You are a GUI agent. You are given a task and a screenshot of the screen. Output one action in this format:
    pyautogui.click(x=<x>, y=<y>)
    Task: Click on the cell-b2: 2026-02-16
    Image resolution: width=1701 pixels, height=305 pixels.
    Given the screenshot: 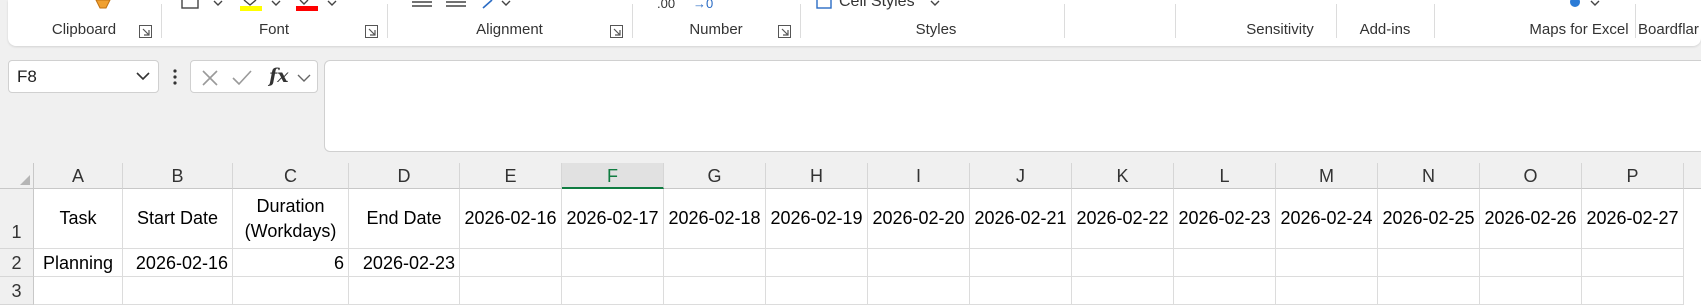 What is the action you would take?
    pyautogui.click(x=178, y=263)
    